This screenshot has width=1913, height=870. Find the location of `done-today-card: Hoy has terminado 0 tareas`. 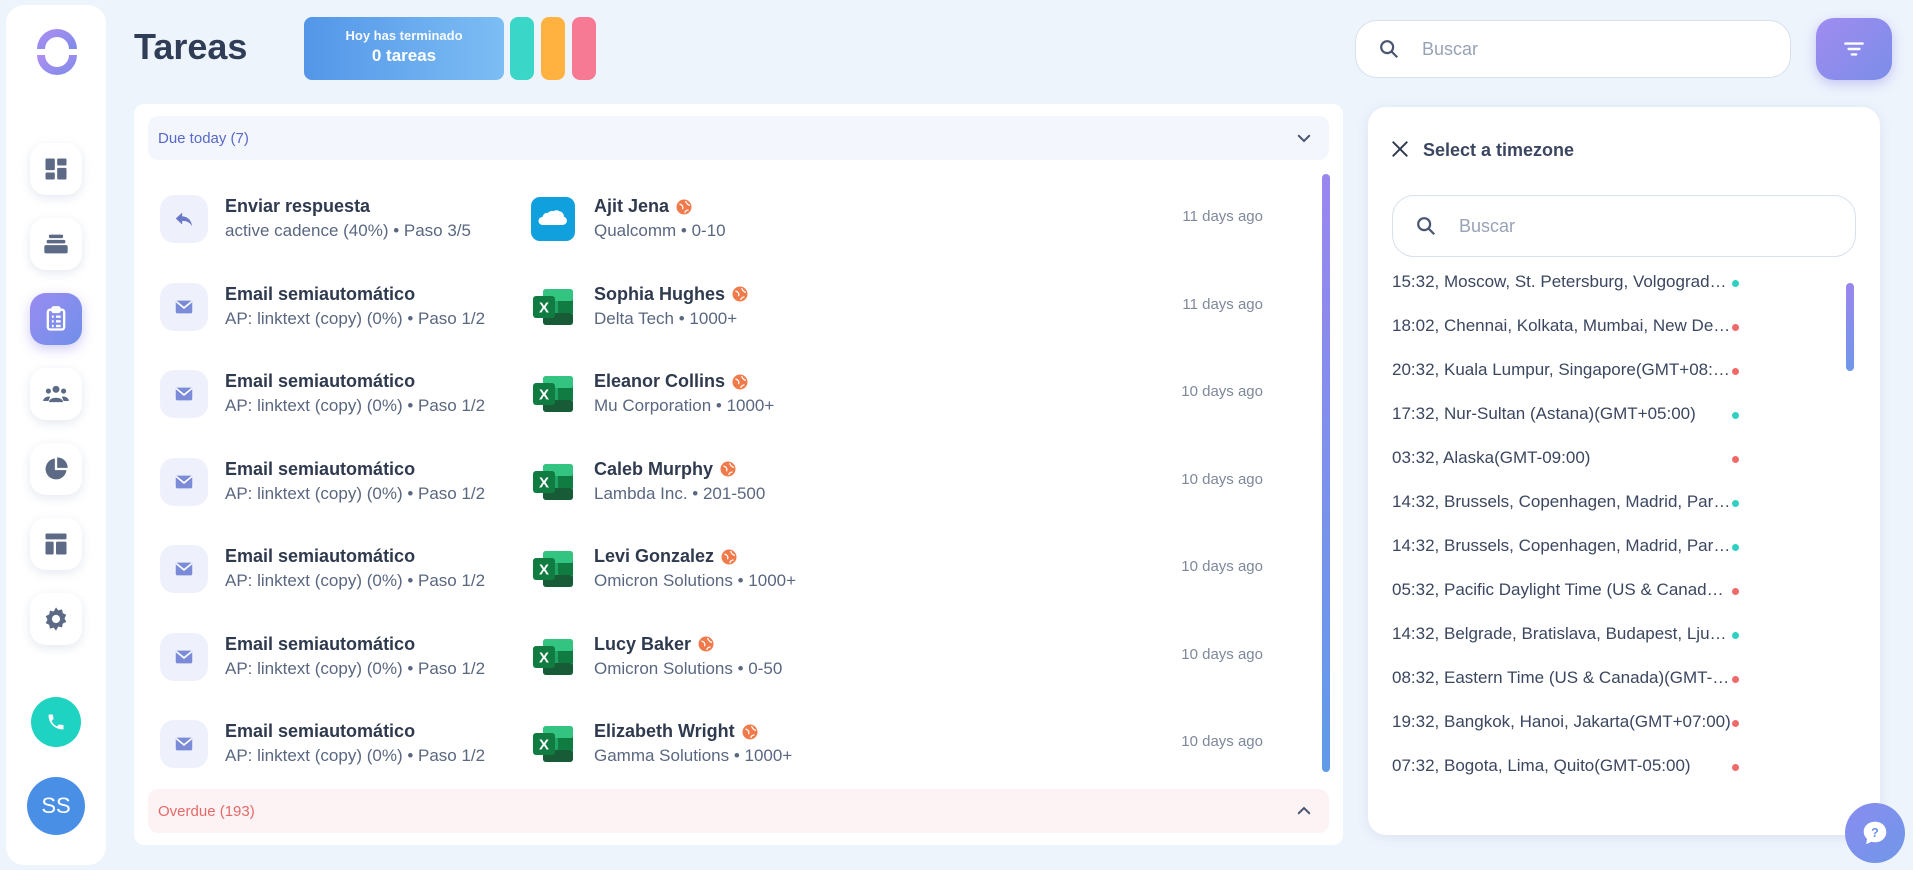

done-today-card: Hoy has terminado 0 tareas is located at coordinates (404, 48).